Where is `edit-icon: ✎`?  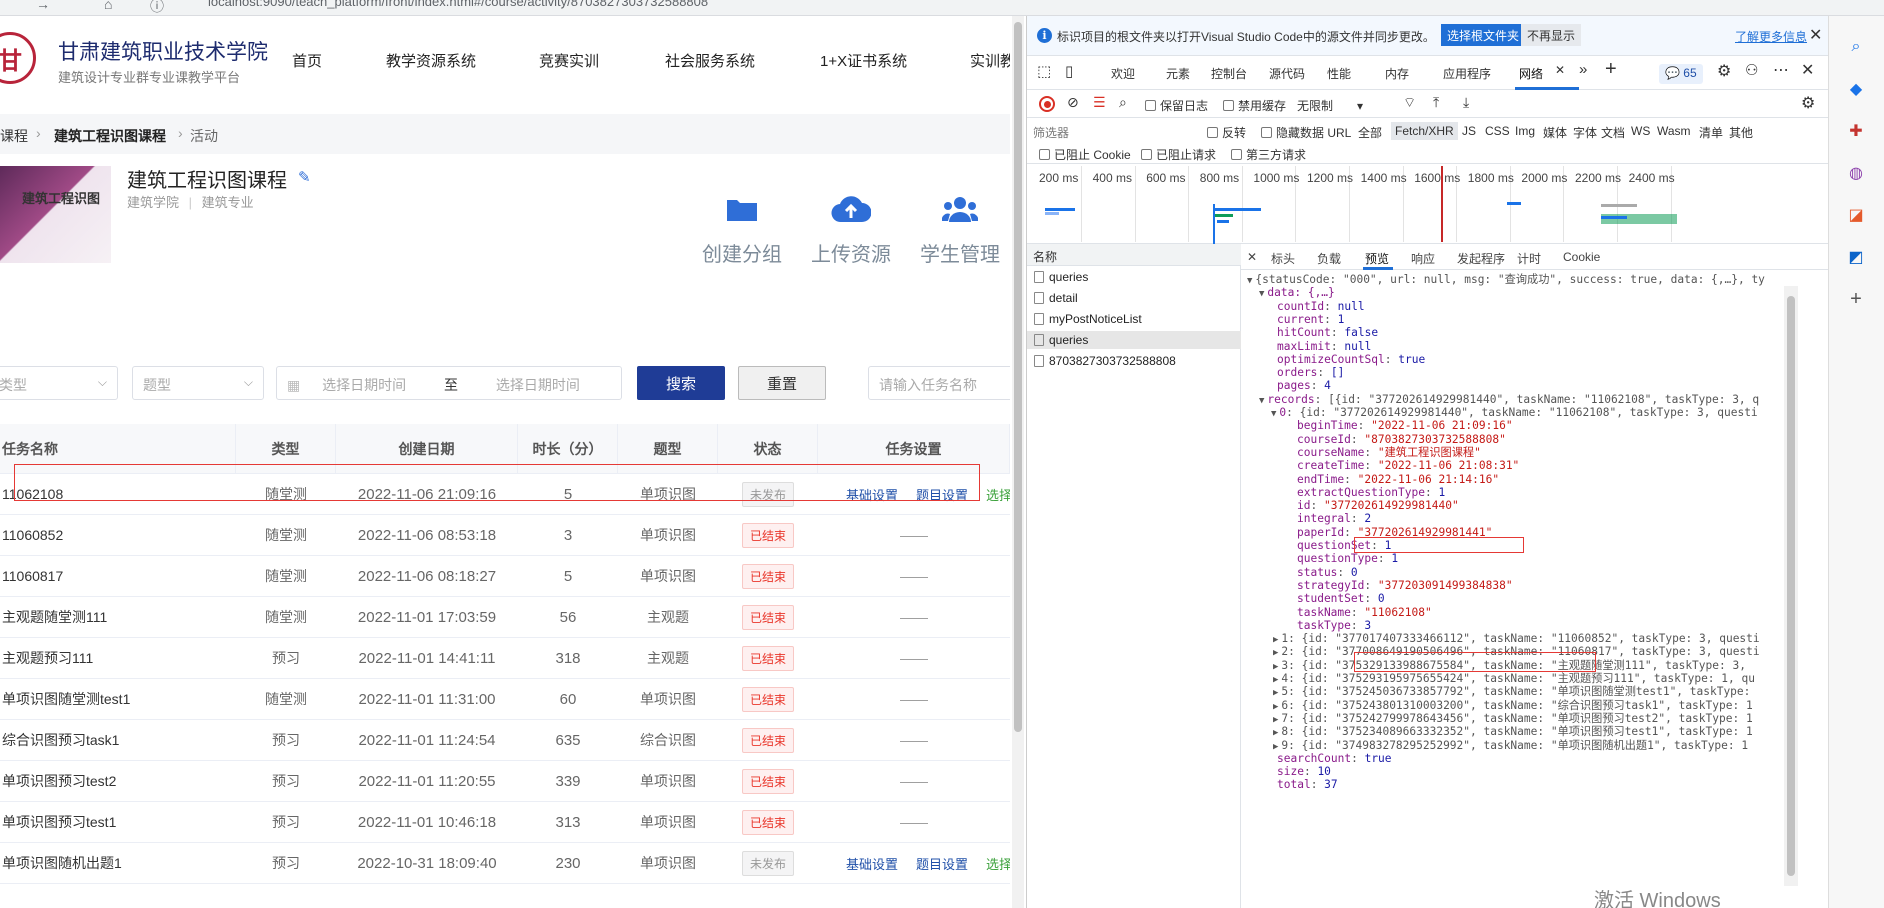
edit-icon: ✎ is located at coordinates (304, 177).